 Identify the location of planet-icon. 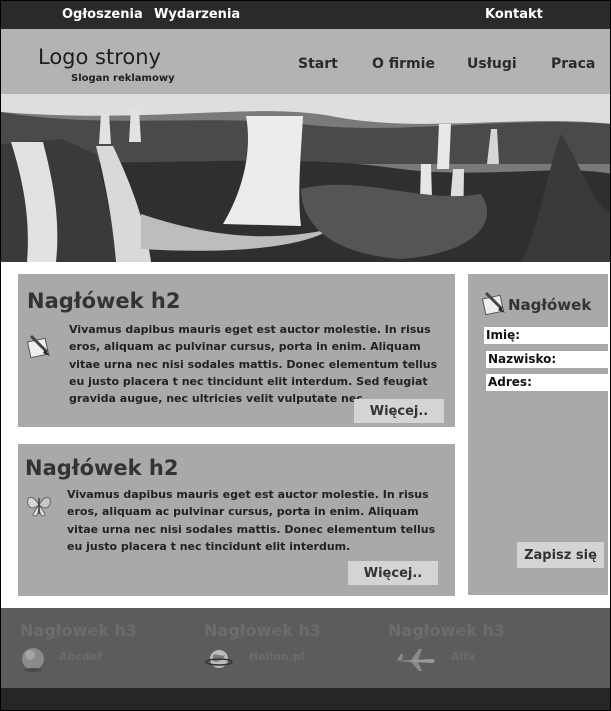
(219, 659).